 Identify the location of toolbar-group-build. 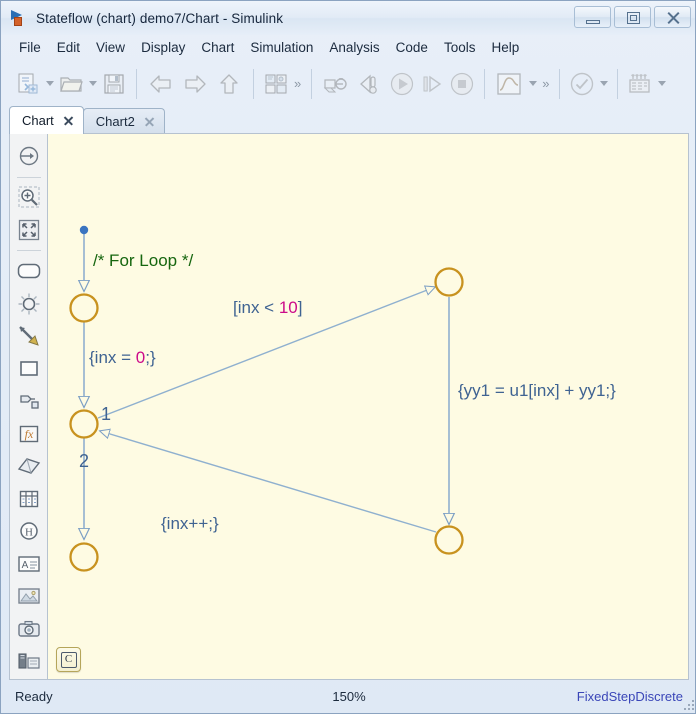
(646, 84).